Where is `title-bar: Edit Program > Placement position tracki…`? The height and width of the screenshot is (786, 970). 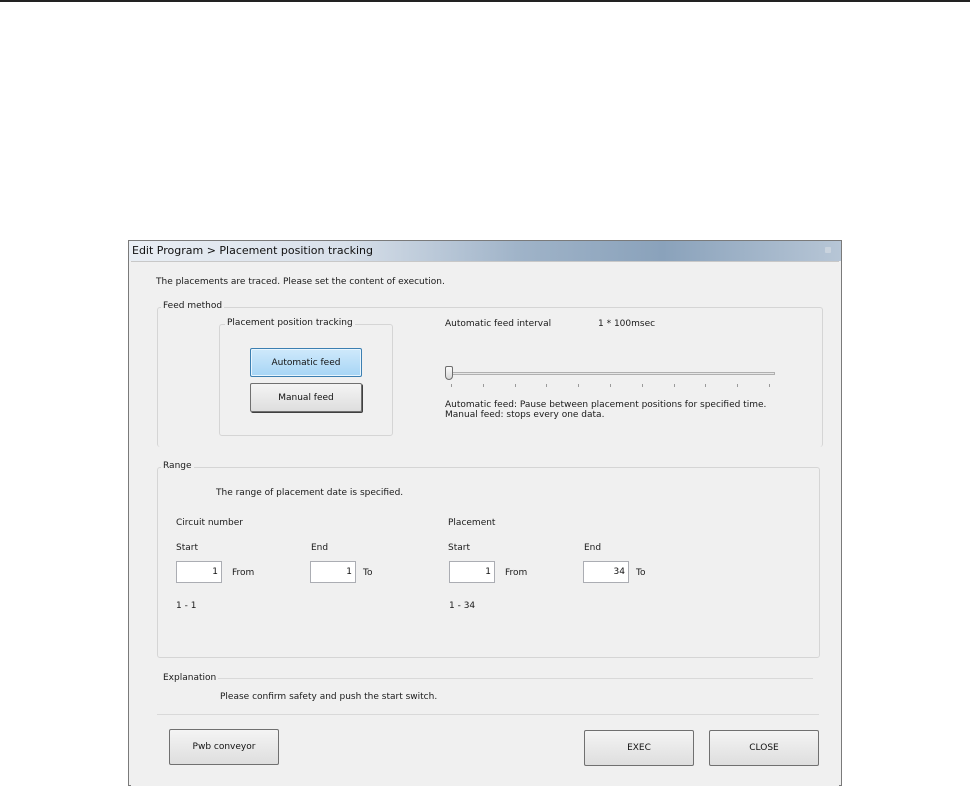
title-bar: Edit Program > Placement position tracki… is located at coordinates (485, 251).